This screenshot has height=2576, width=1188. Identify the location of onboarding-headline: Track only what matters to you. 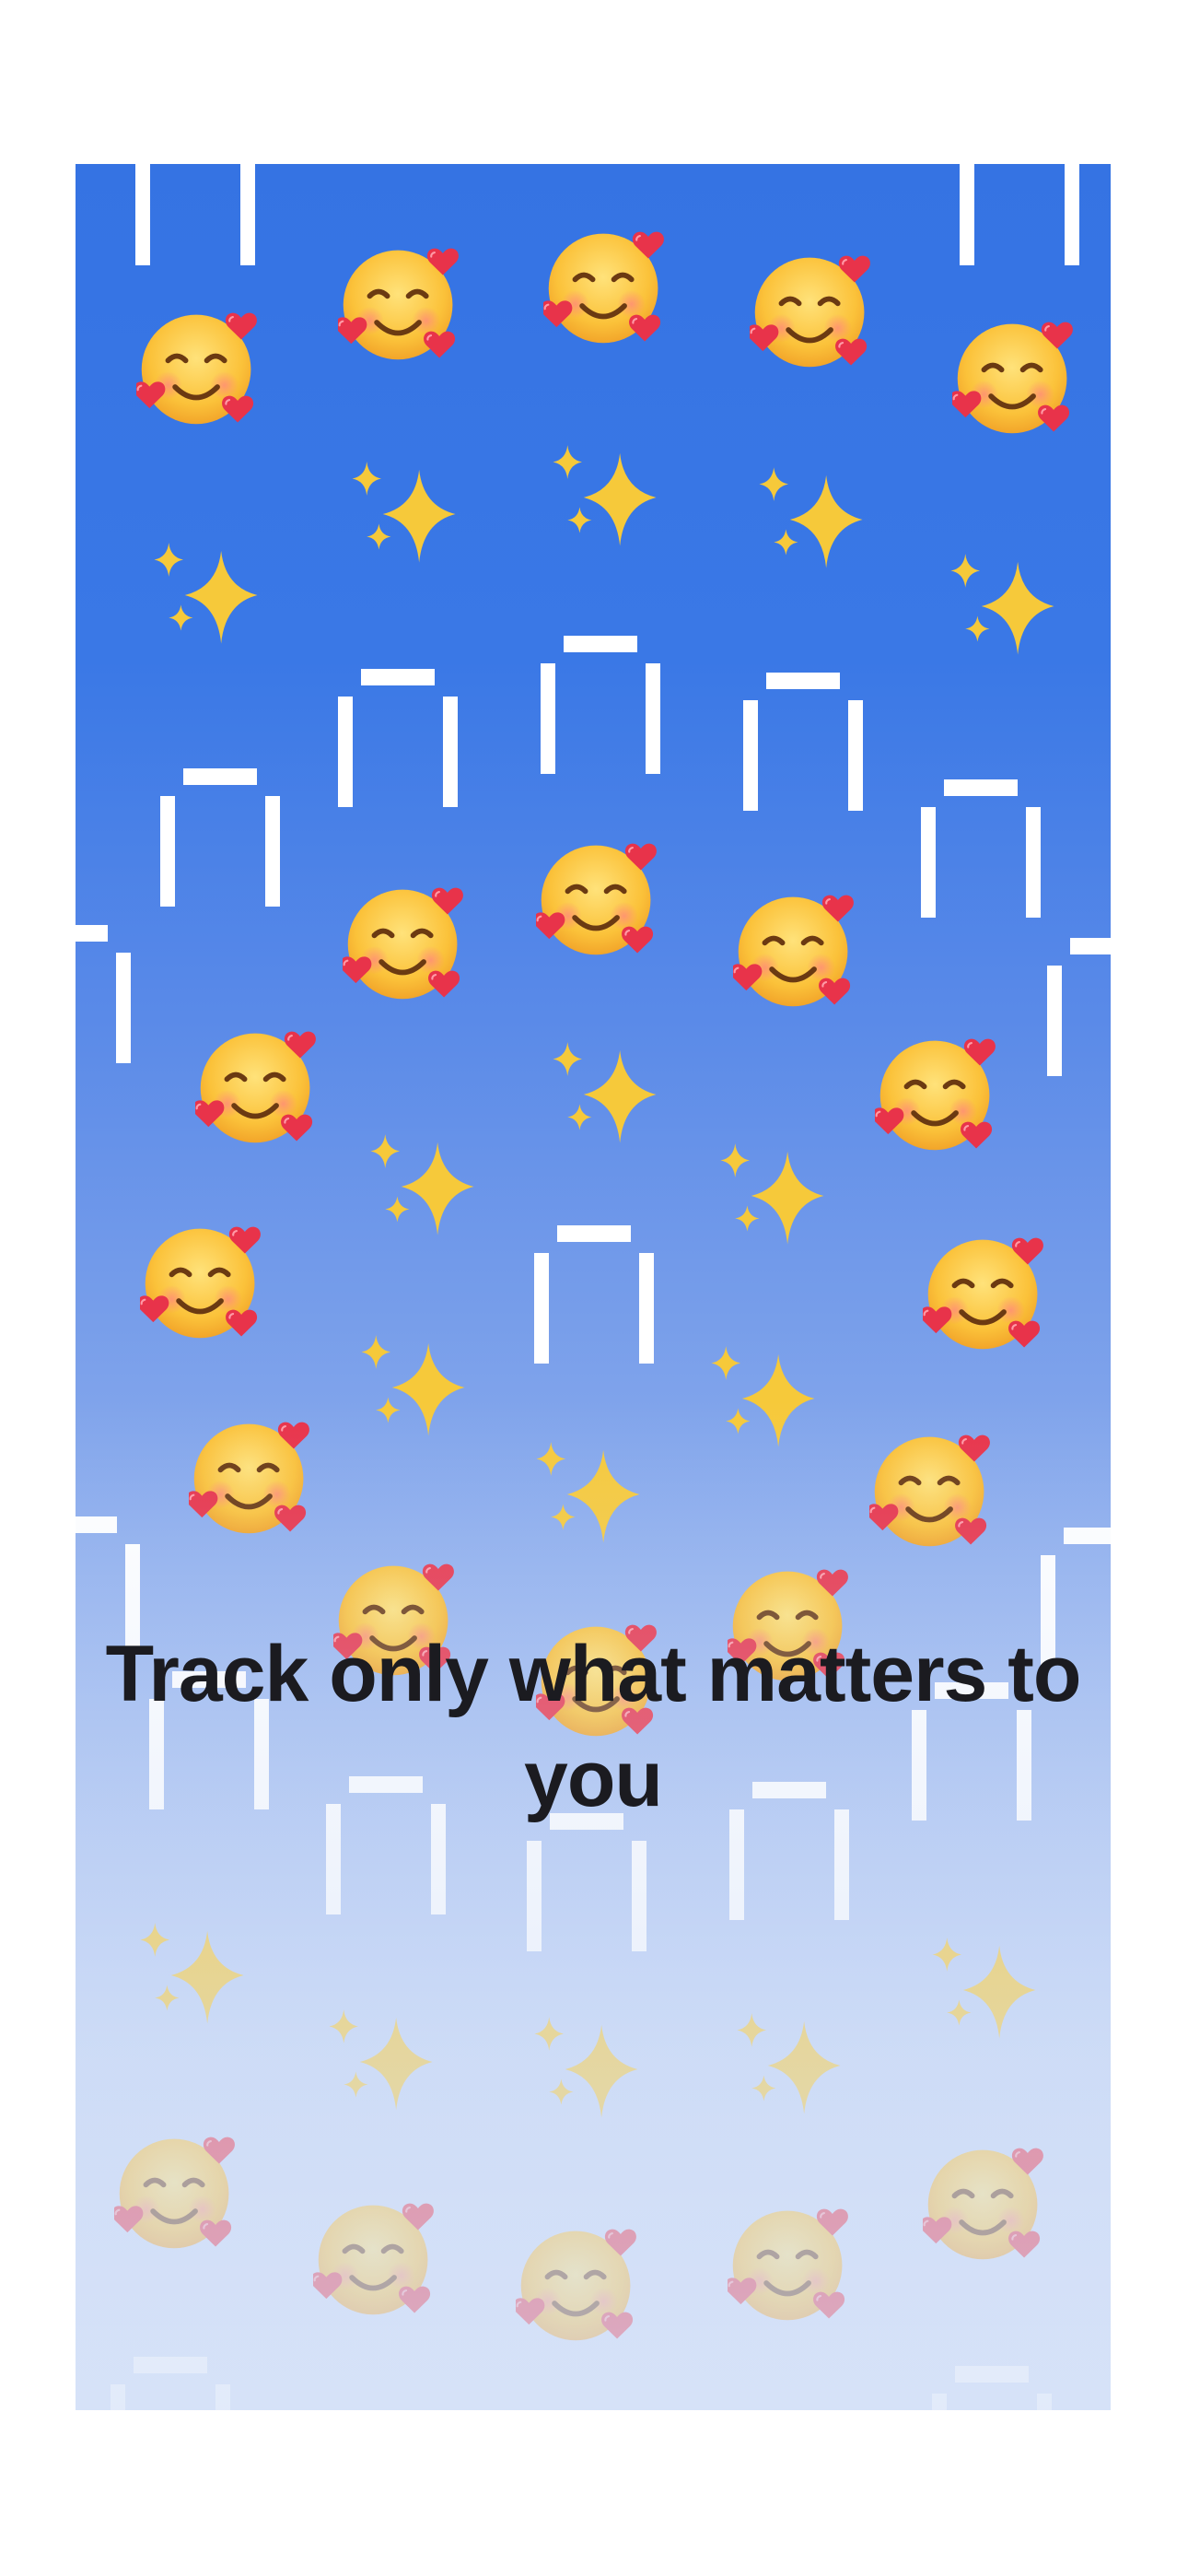
(593, 1726).